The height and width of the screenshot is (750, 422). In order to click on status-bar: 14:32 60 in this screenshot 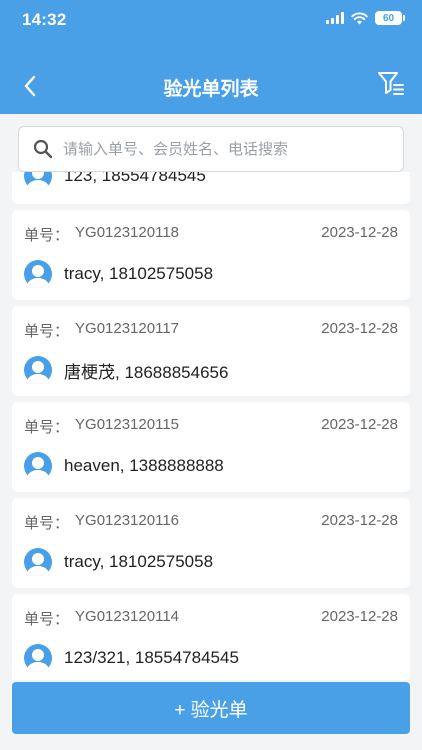, I will do `click(211, 20)`.